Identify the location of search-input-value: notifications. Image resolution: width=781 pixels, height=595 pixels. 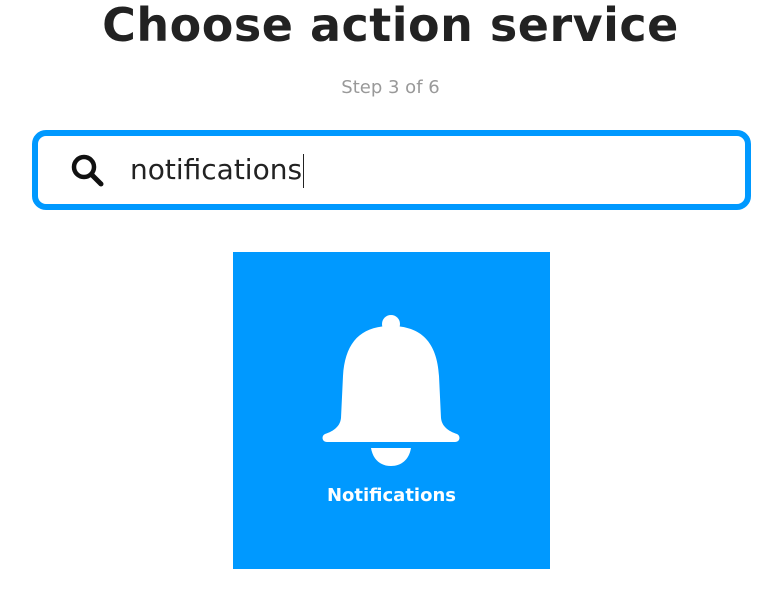
(216, 170).